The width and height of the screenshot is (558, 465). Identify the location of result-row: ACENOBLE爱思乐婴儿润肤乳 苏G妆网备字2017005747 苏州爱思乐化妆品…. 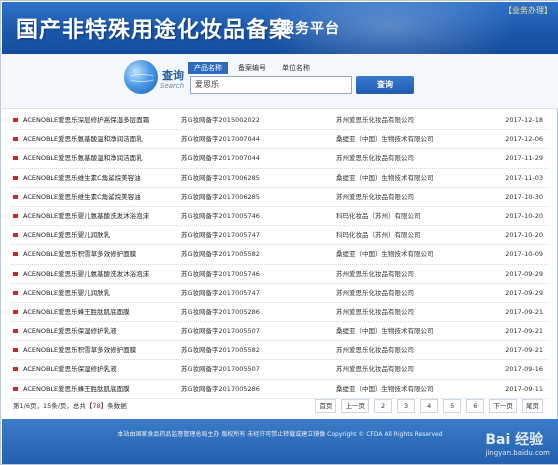
(280, 293).